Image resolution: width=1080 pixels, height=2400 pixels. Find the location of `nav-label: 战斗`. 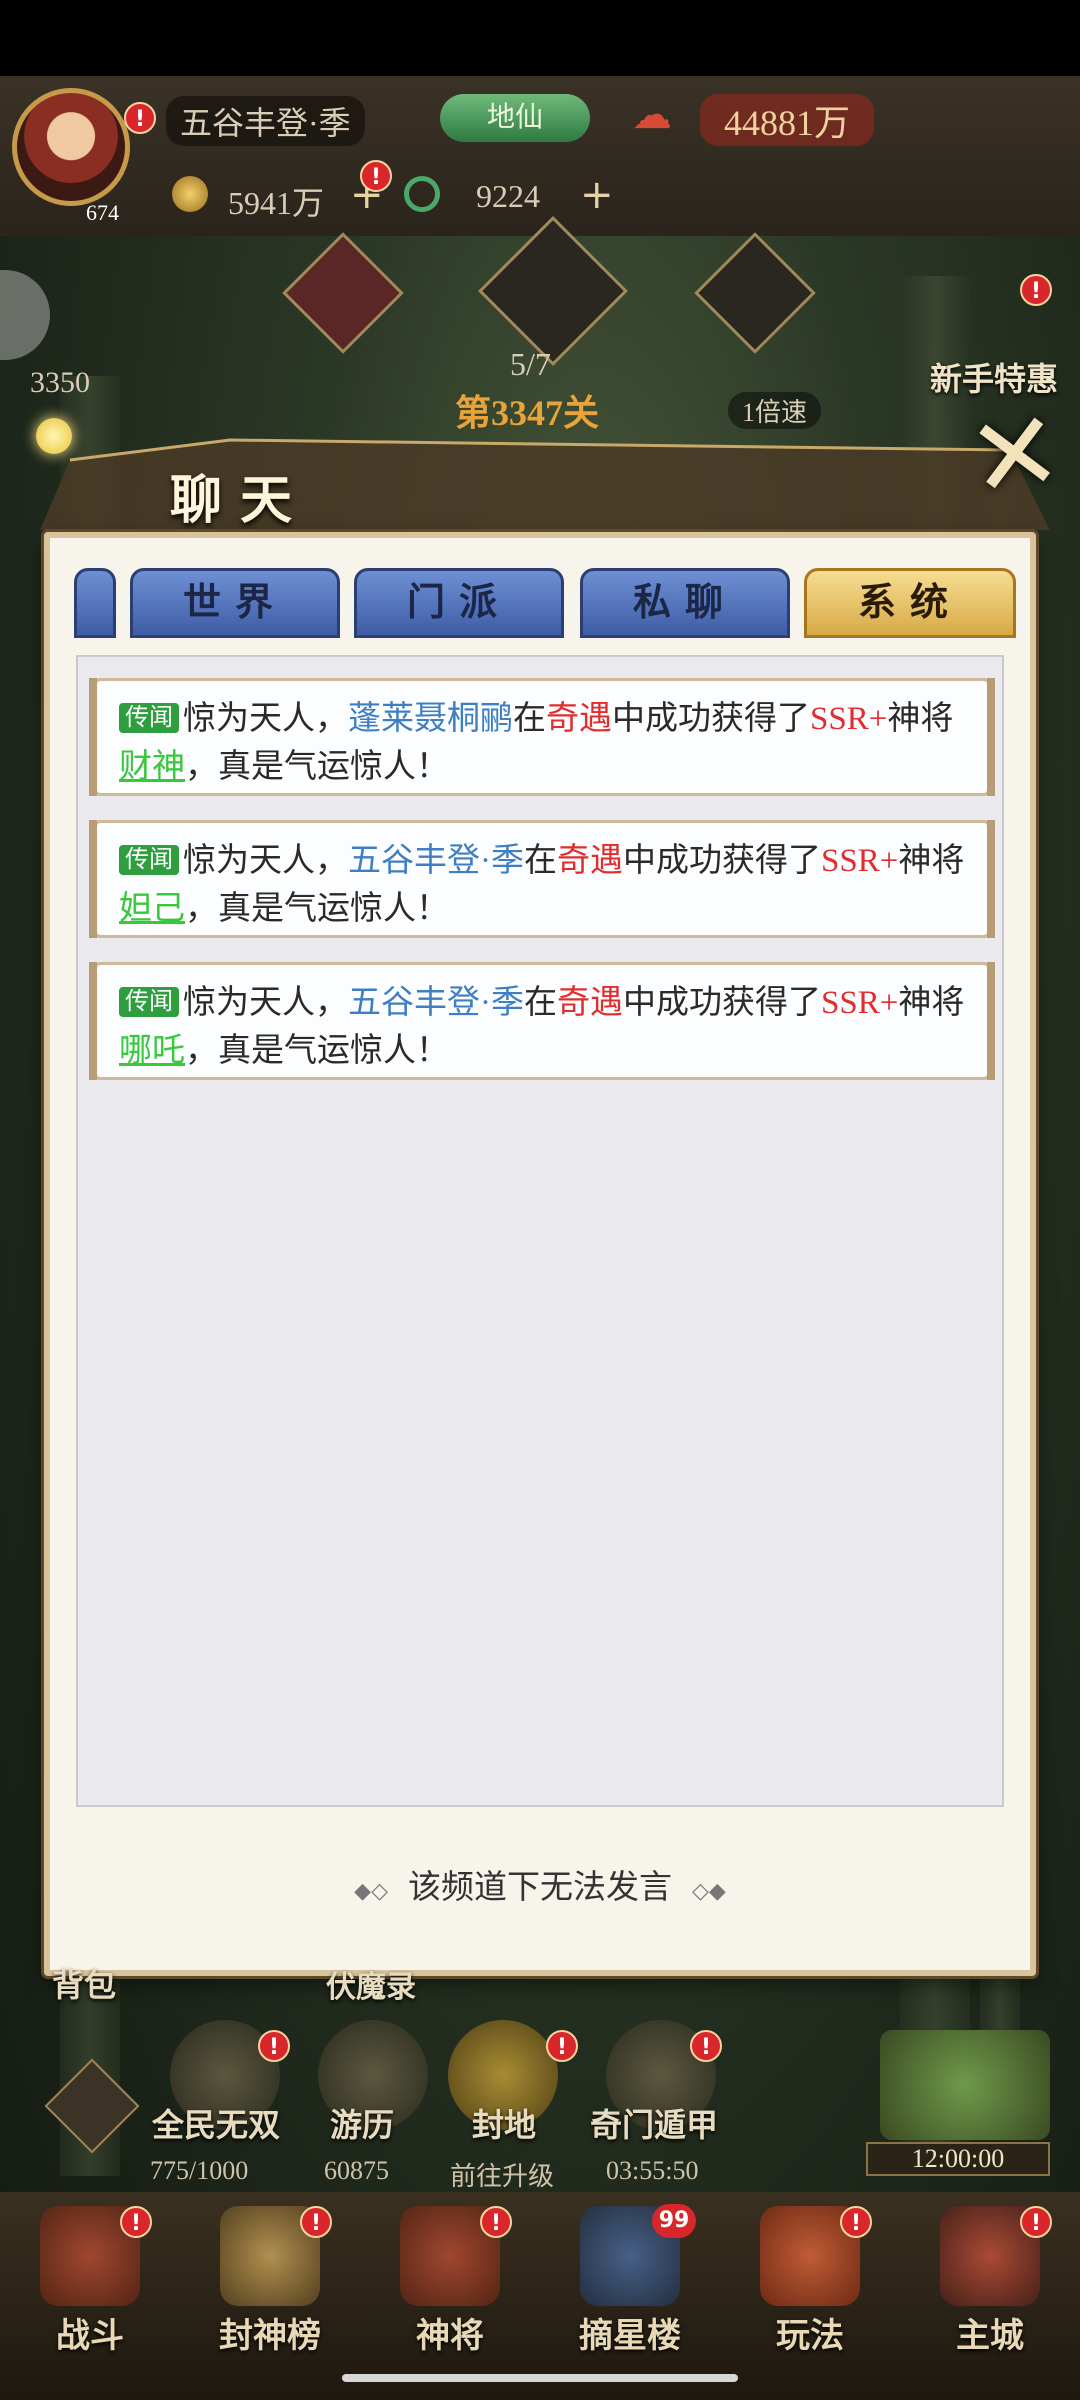

nav-label: 战斗 is located at coordinates (90, 2336).